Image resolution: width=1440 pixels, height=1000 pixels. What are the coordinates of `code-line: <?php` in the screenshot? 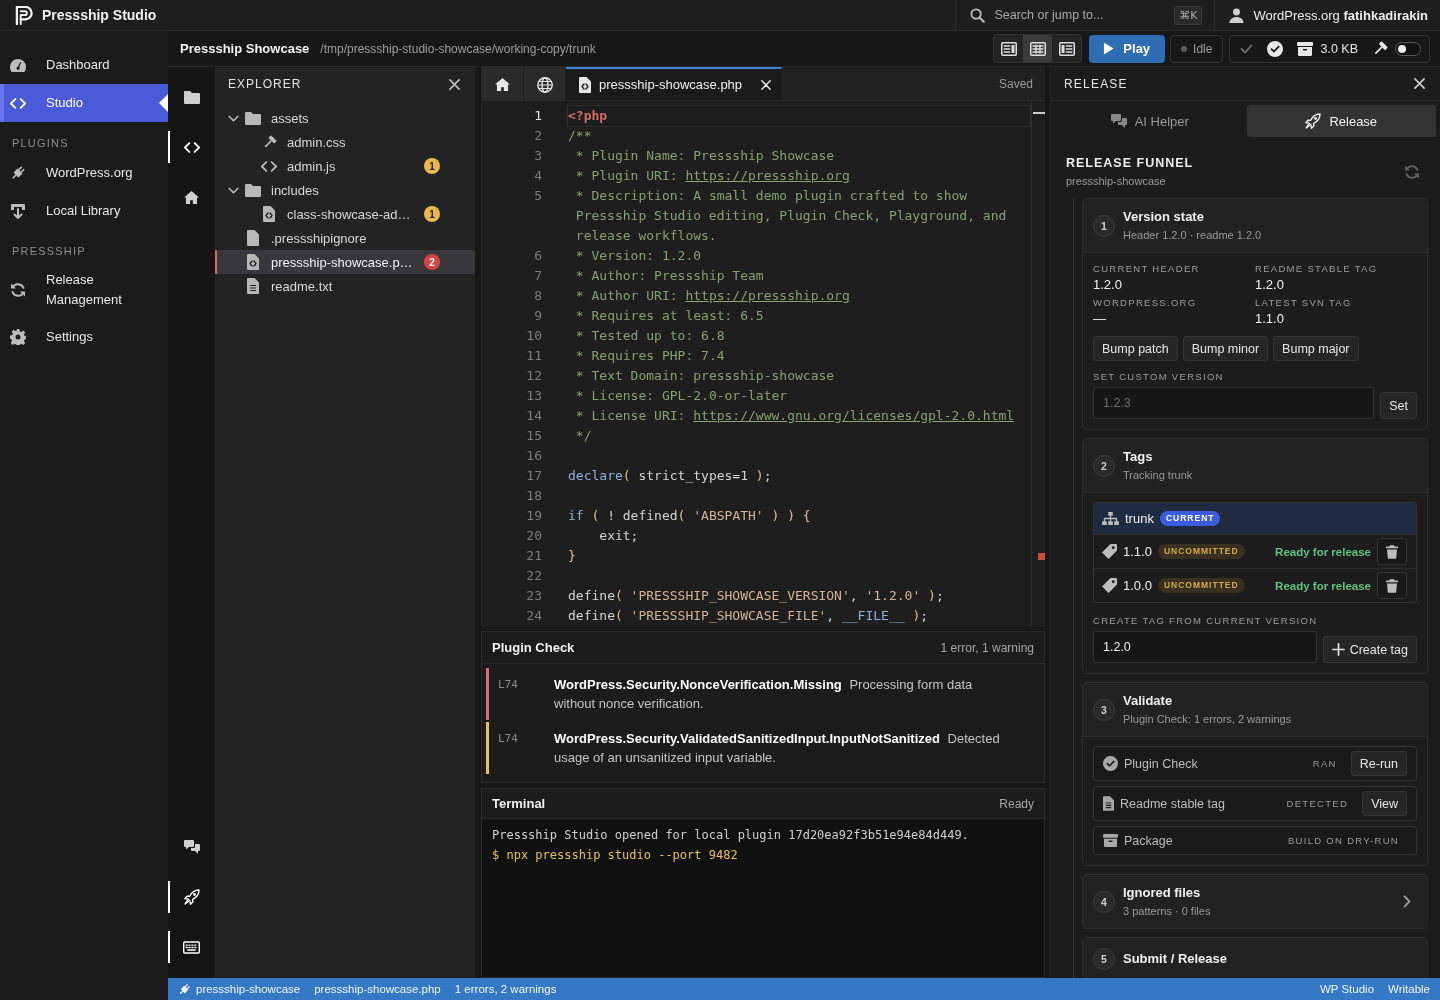 It's located at (799, 116).